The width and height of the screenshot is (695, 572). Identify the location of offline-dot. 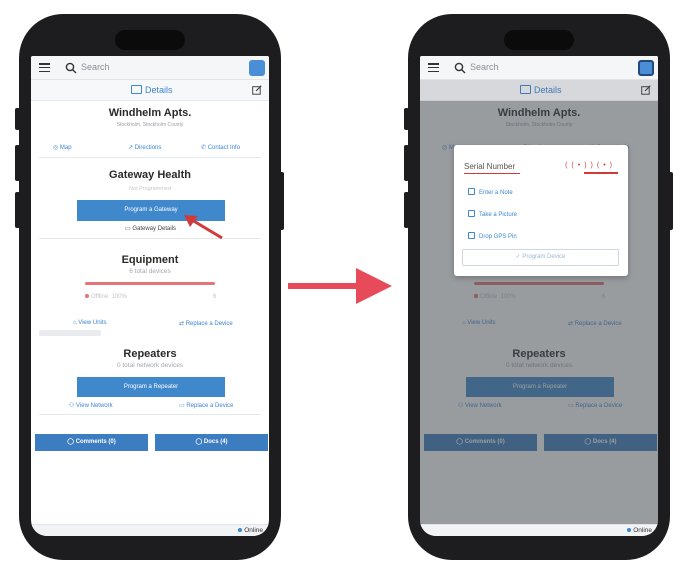
(87, 296).